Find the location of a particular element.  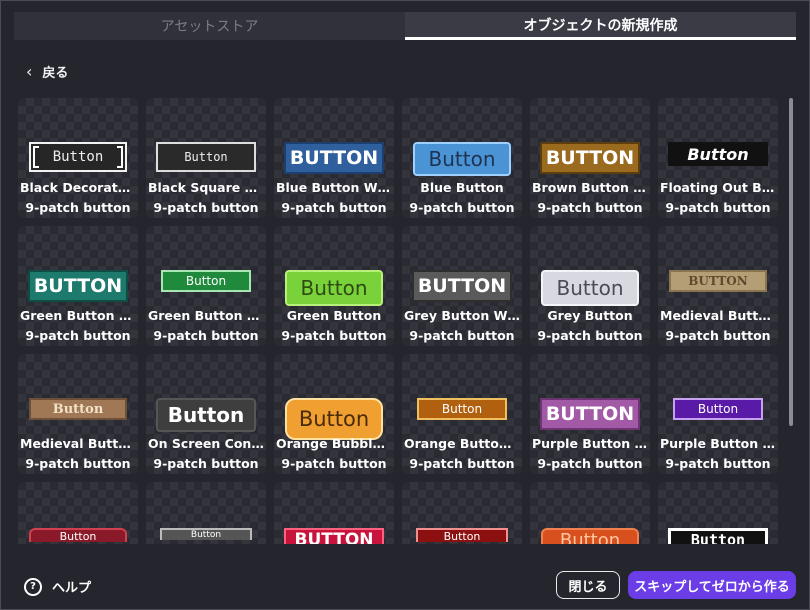

asset-name: Blue Button With Shadow is located at coordinates (334, 187).